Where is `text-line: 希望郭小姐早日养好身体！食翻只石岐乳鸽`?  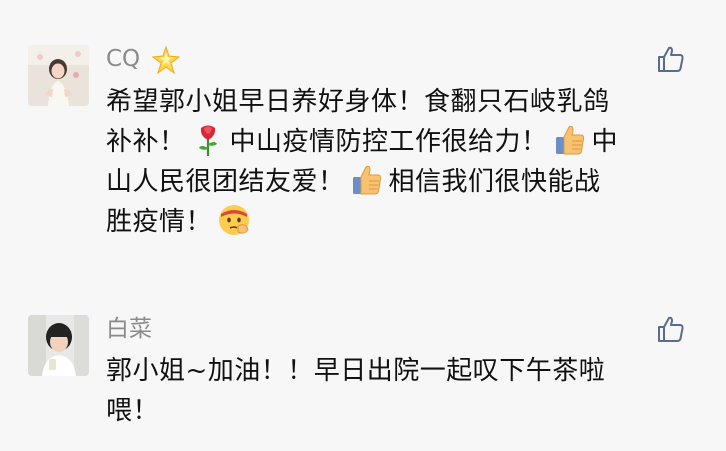 text-line: 希望郭小姐早日养好身体！食翻只石岐乳鸽 is located at coordinates (358, 102).